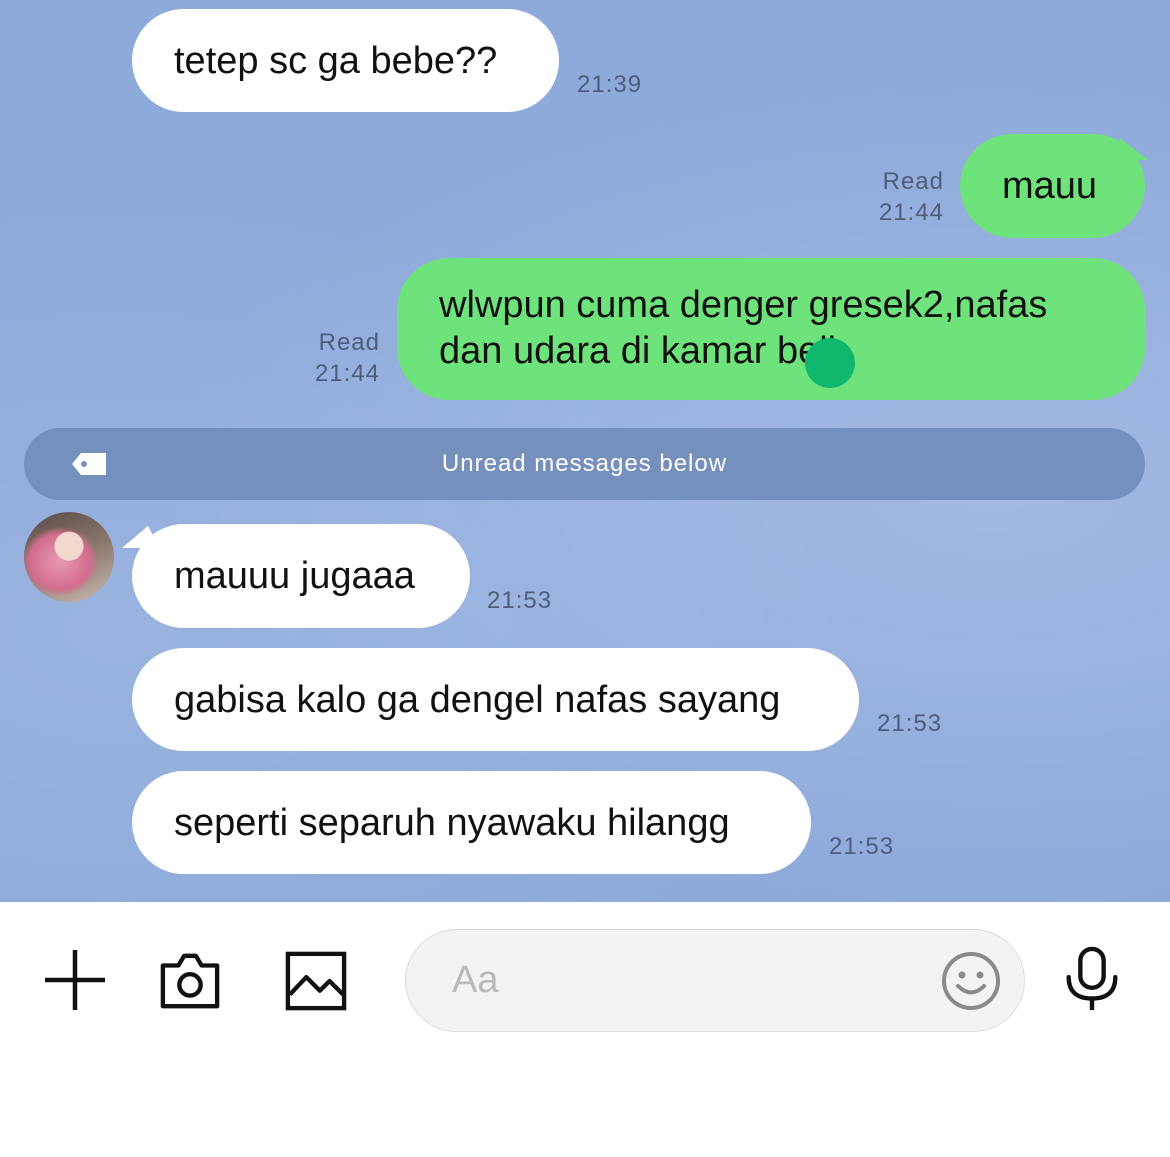 This screenshot has width=1170, height=1157. What do you see at coordinates (610, 84) in the screenshot?
I see `message-time: 21:39` at bounding box center [610, 84].